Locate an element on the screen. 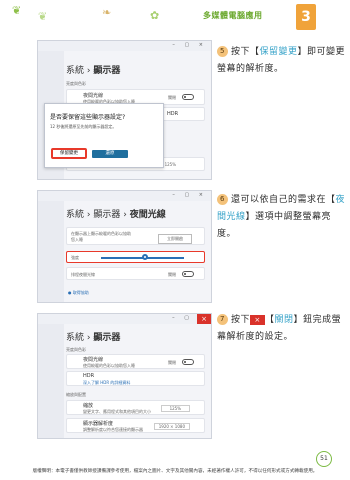 This screenshot has width=350, height=480. breadcrumb: 系統 › 顯示器 › 夜間光線 is located at coordinates (116, 215).